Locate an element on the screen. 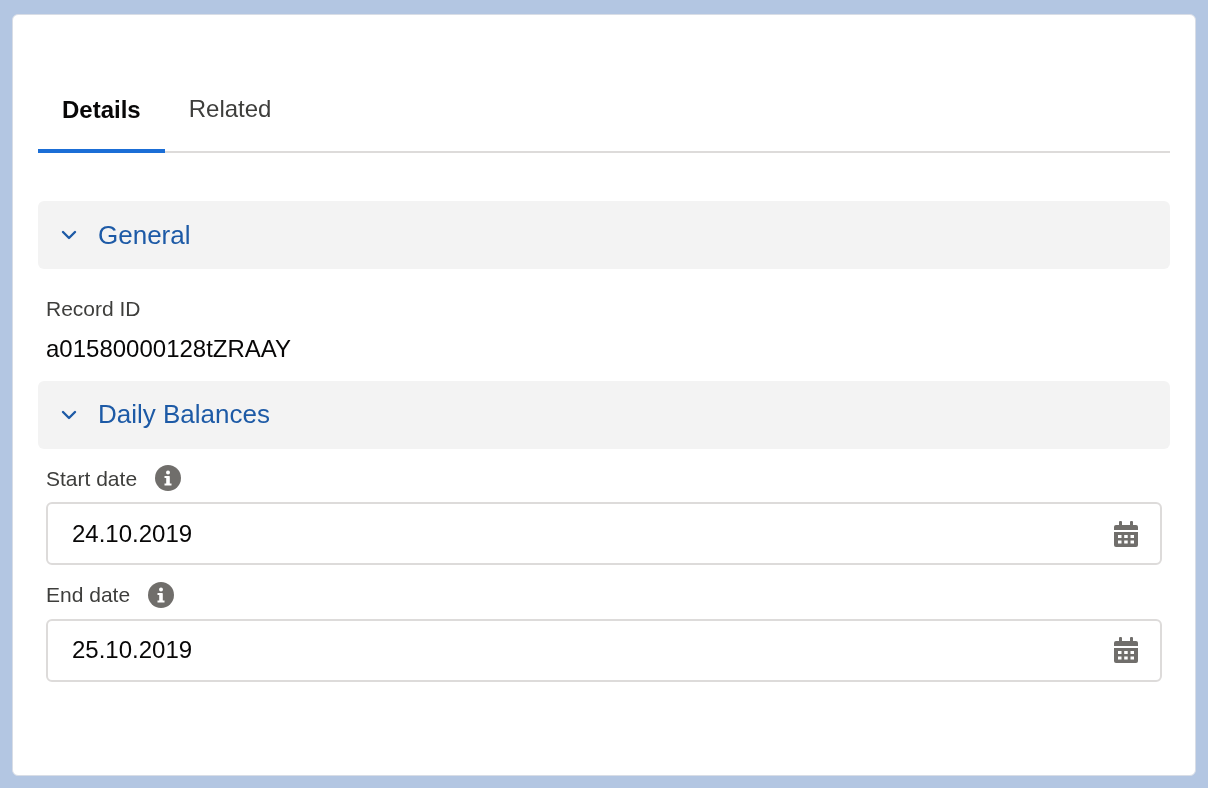 This screenshot has width=1208, height=788. tab: Related is located at coordinates (230, 121).